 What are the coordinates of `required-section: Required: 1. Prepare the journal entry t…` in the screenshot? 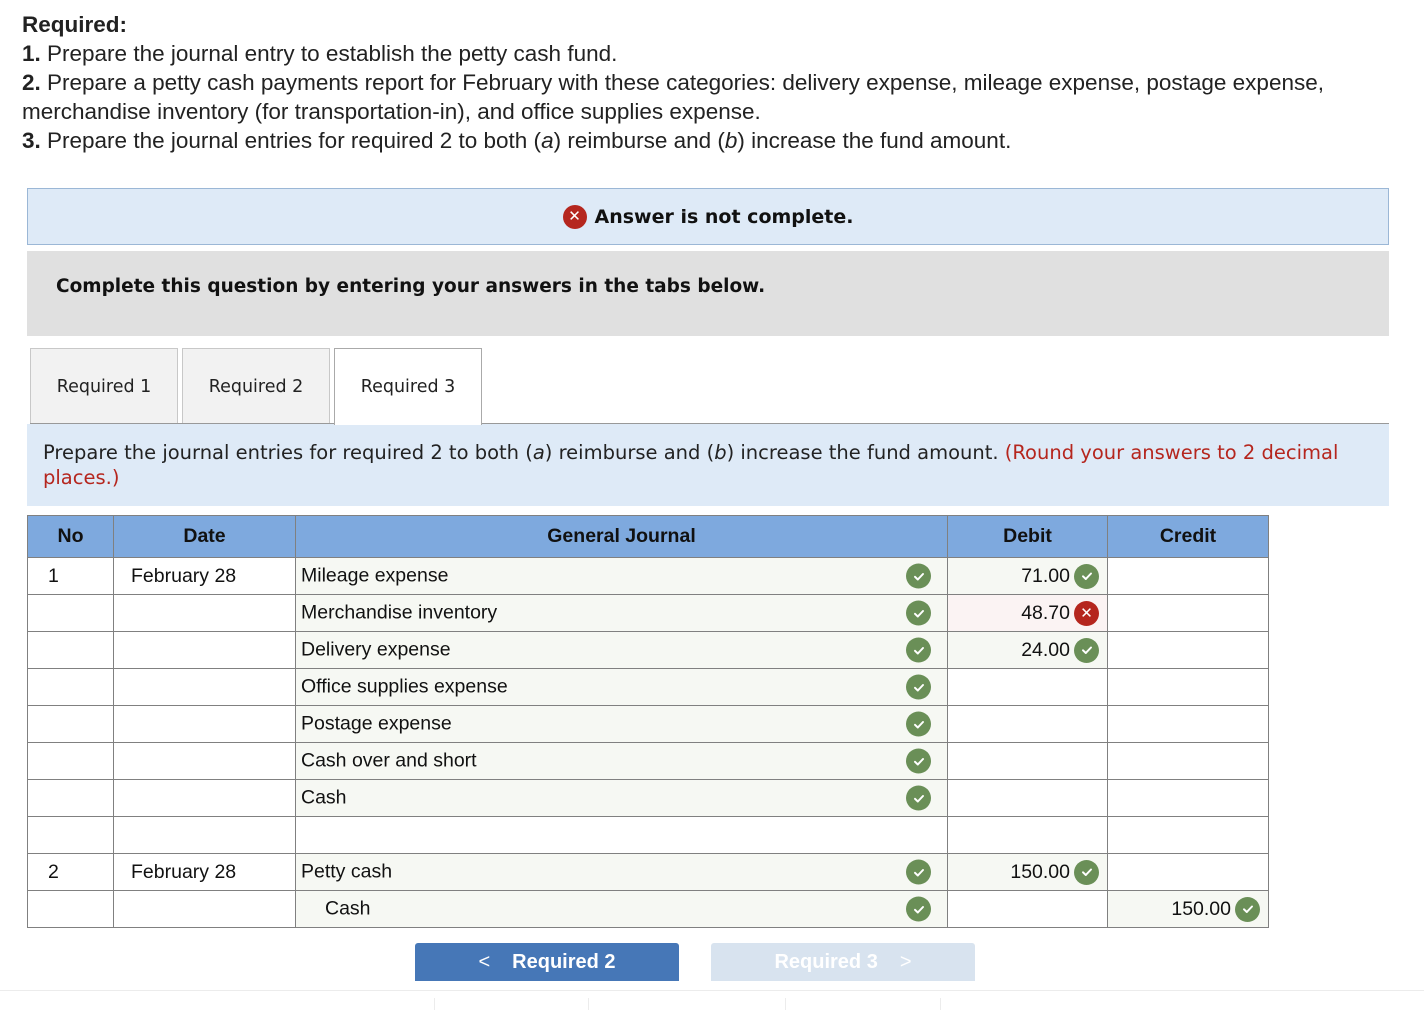 It's located at (712, 82).